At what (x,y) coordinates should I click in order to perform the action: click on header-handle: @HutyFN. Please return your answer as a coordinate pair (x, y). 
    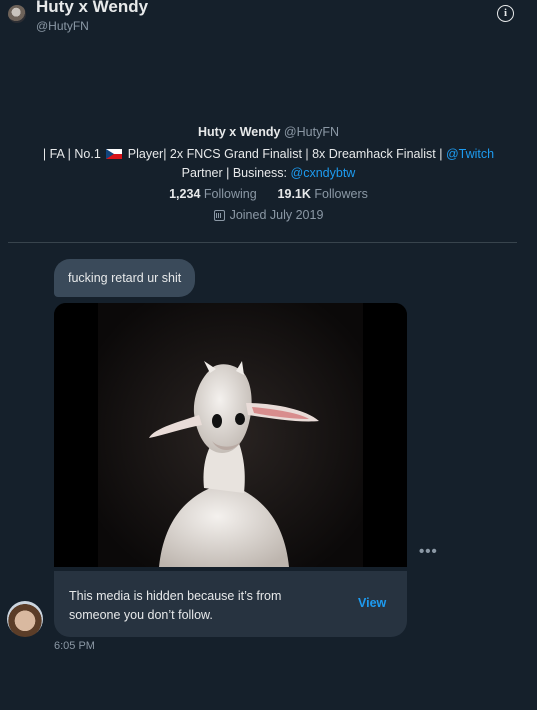
    Looking at the image, I should click on (62, 26).